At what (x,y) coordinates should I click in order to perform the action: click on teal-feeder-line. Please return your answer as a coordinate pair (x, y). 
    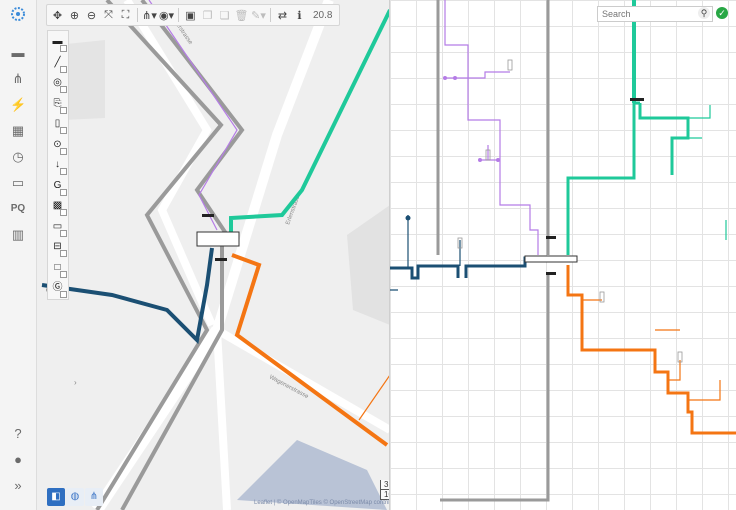
    Looking at the image, I should click on (628, 178).